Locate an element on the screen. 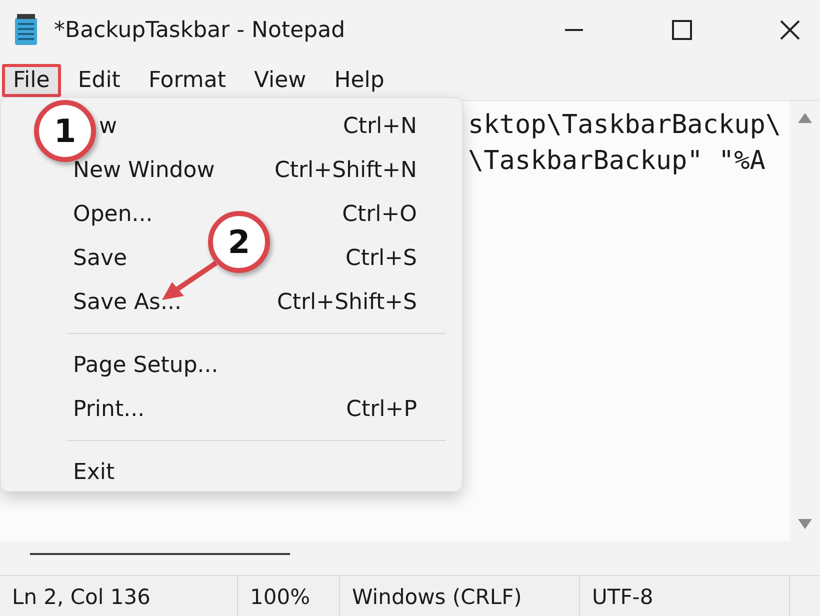  menu-item: Edit is located at coordinates (99, 80).